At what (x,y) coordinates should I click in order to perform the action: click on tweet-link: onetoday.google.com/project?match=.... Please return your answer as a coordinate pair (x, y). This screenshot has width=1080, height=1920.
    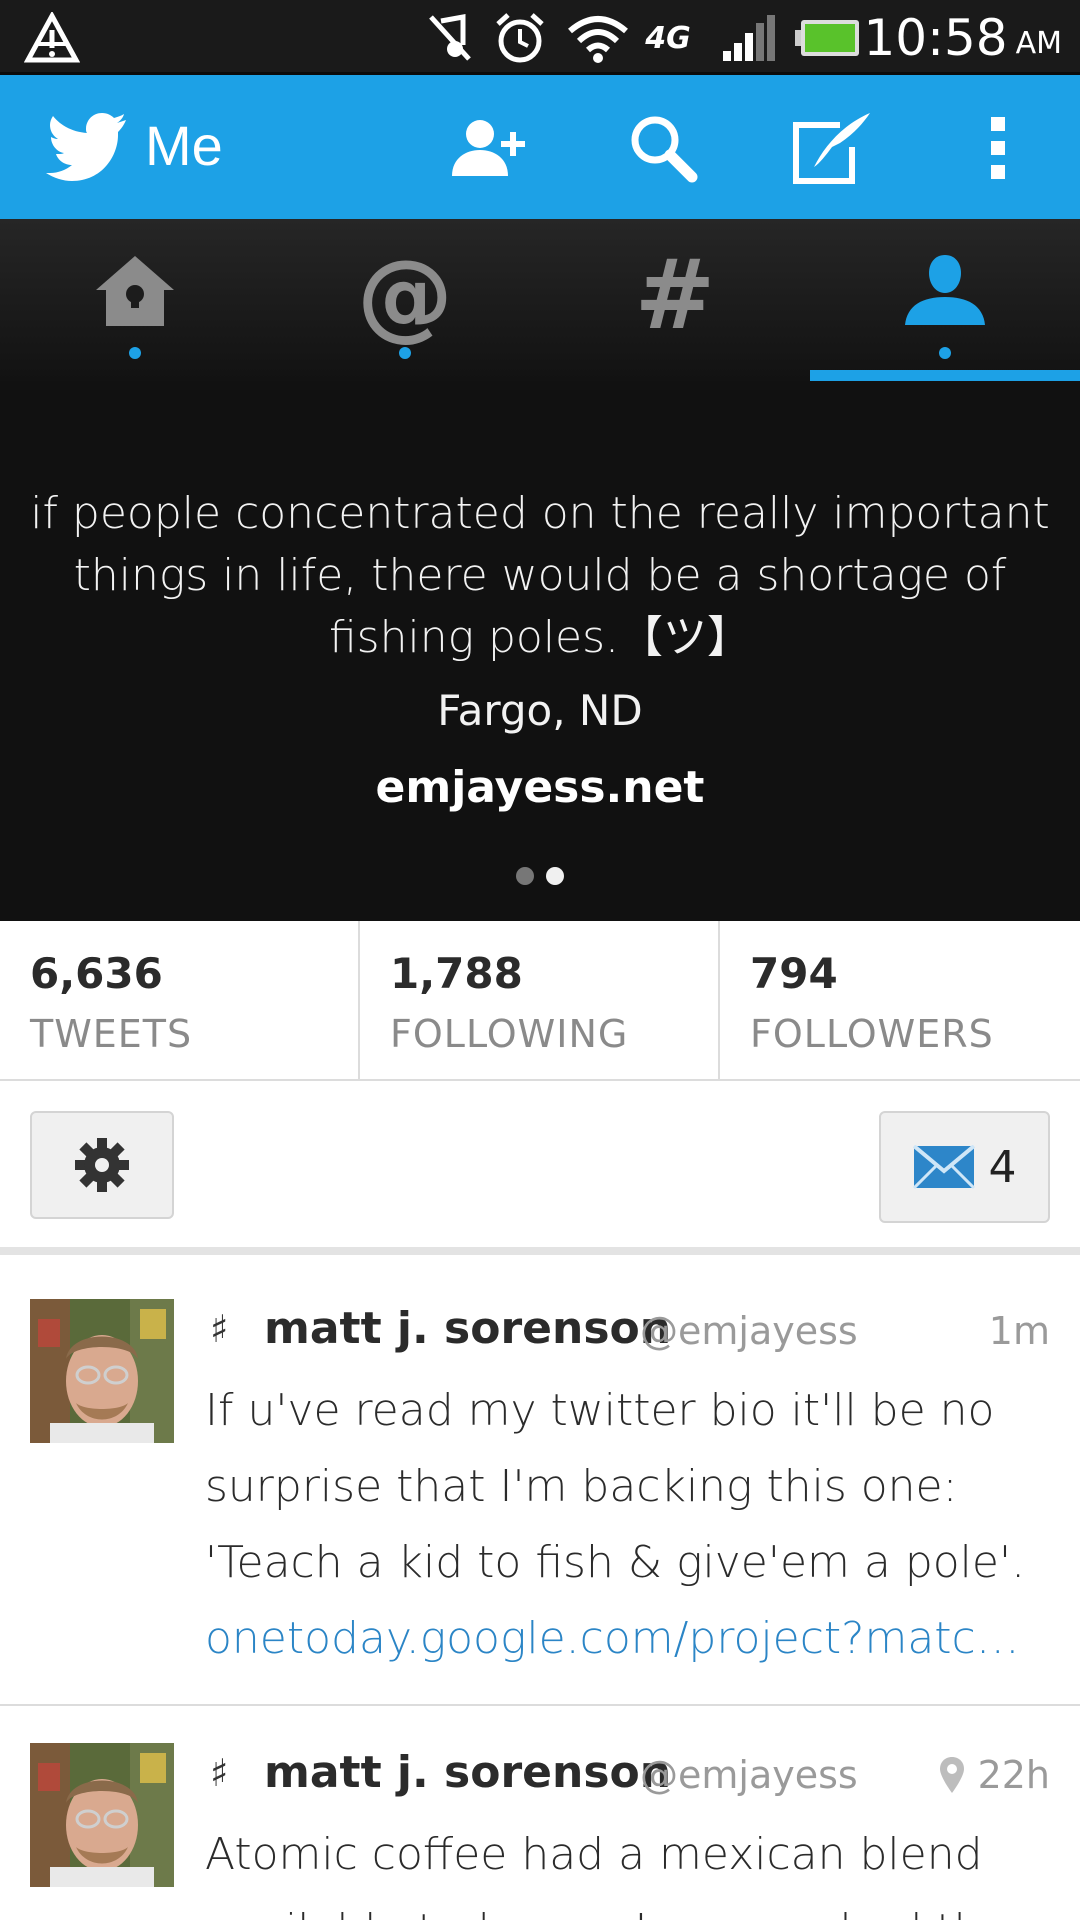
    Looking at the image, I should click on (625, 1639).